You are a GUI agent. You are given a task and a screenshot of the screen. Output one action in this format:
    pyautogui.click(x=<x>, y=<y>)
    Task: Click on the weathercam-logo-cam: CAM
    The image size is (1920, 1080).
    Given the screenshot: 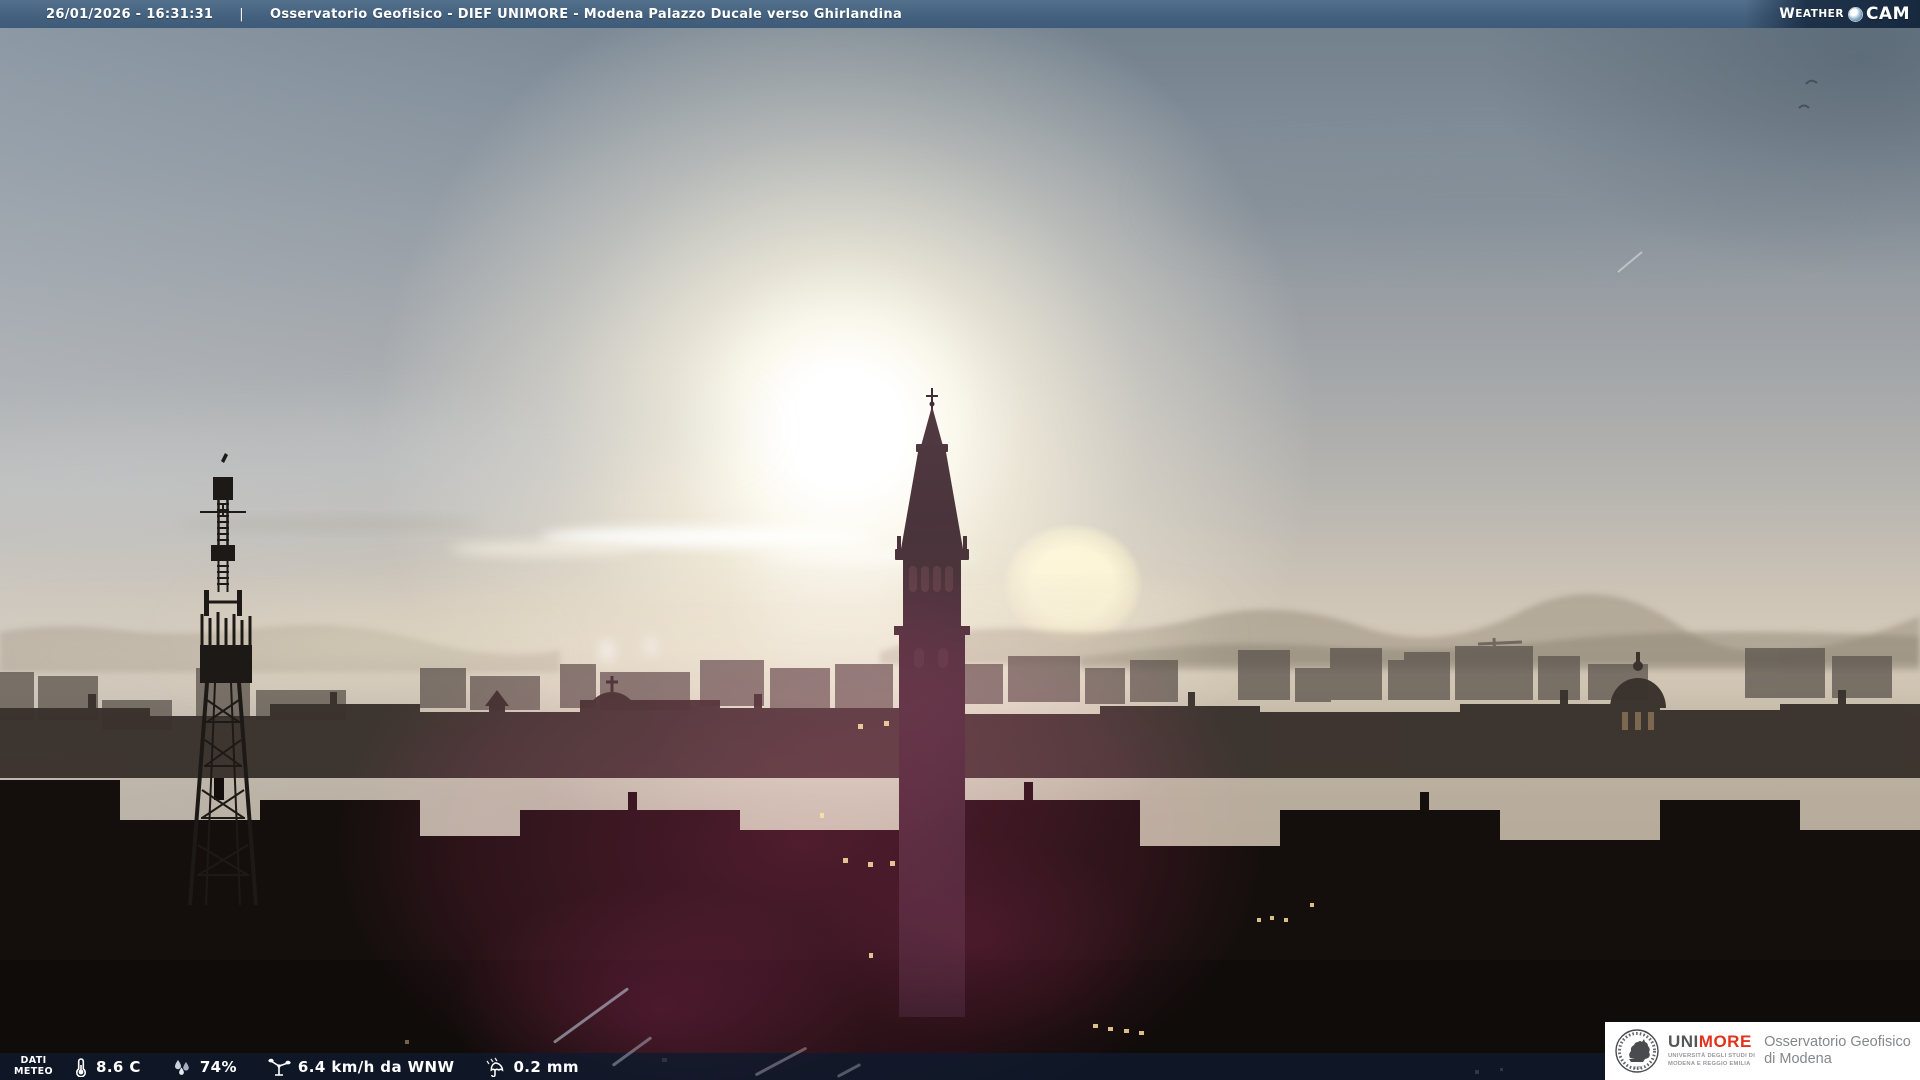 What is the action you would take?
    pyautogui.click(x=1887, y=14)
    